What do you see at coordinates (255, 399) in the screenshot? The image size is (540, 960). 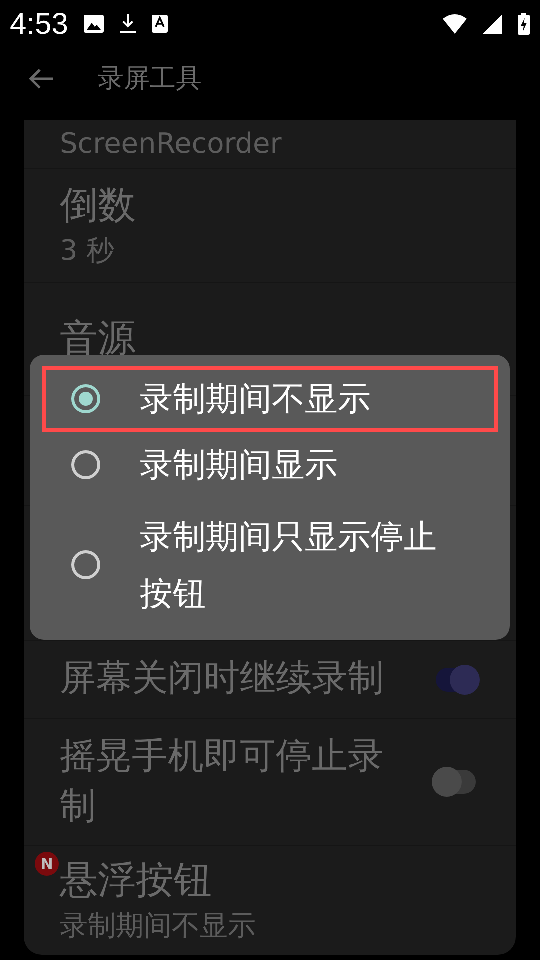 I see `option-label: 录制期间不显示` at bounding box center [255, 399].